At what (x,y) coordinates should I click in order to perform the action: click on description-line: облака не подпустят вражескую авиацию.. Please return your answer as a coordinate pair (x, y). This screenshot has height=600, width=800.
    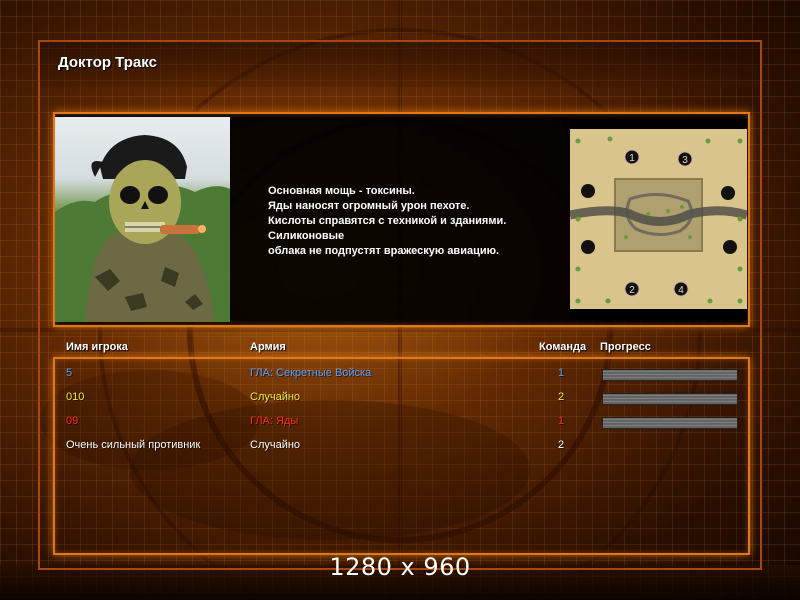
    Looking at the image, I should click on (384, 251).